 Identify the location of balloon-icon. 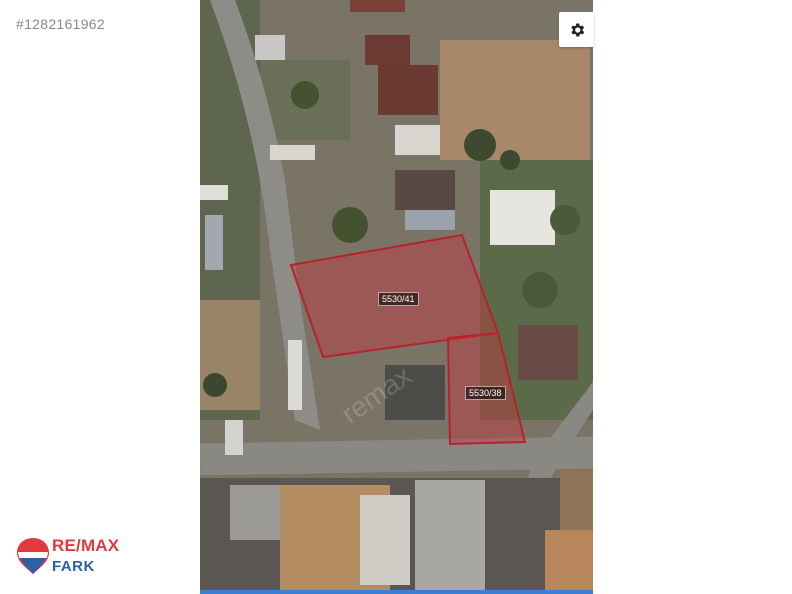
(33, 556).